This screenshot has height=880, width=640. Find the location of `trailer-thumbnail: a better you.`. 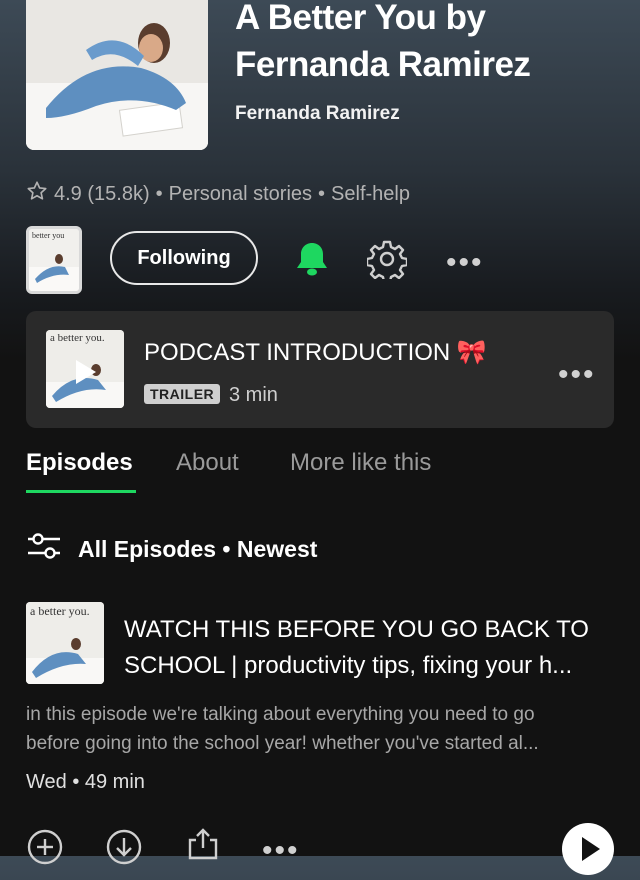

trailer-thumbnail: a better you. is located at coordinates (85, 369).